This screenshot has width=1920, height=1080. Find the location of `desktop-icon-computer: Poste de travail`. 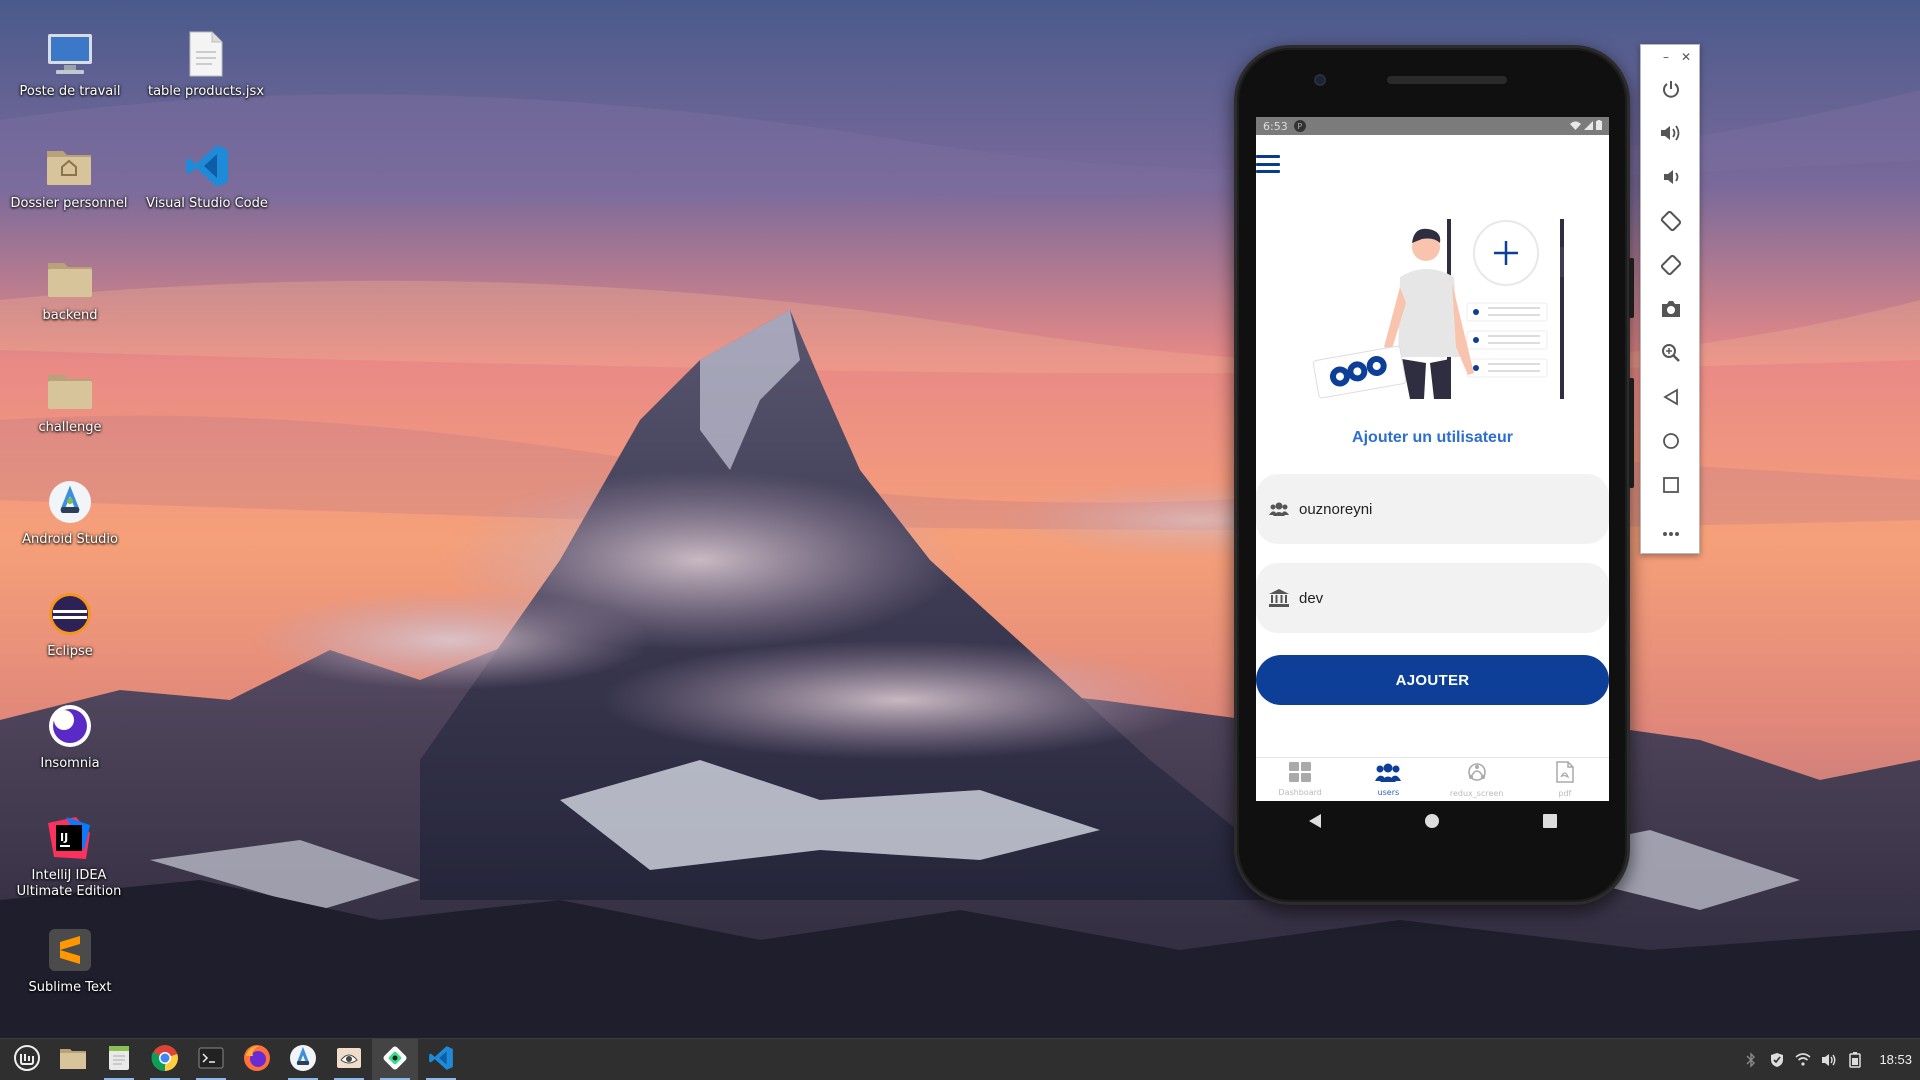

desktop-icon-computer: Poste de travail is located at coordinates (70, 64).